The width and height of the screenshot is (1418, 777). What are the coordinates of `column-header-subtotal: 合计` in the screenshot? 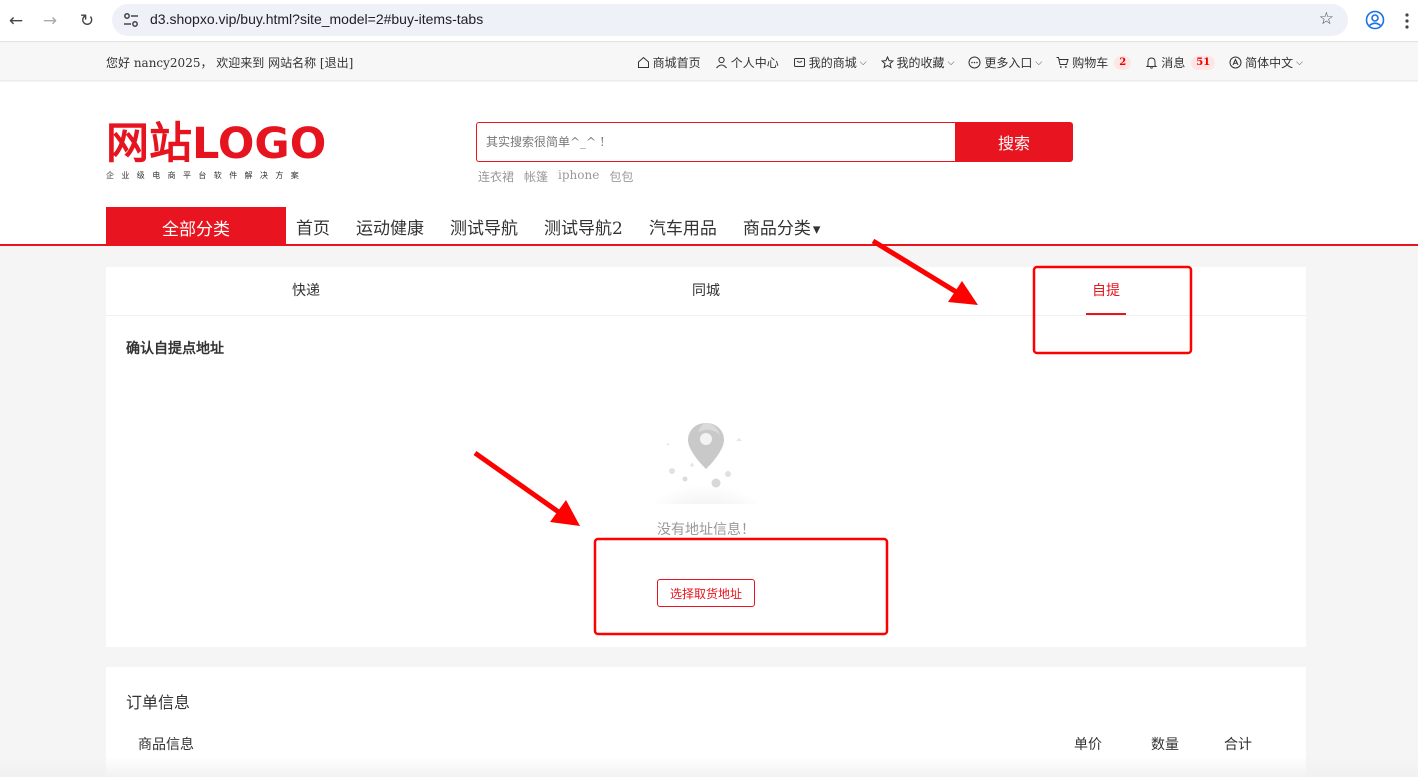 It's located at (1238, 745).